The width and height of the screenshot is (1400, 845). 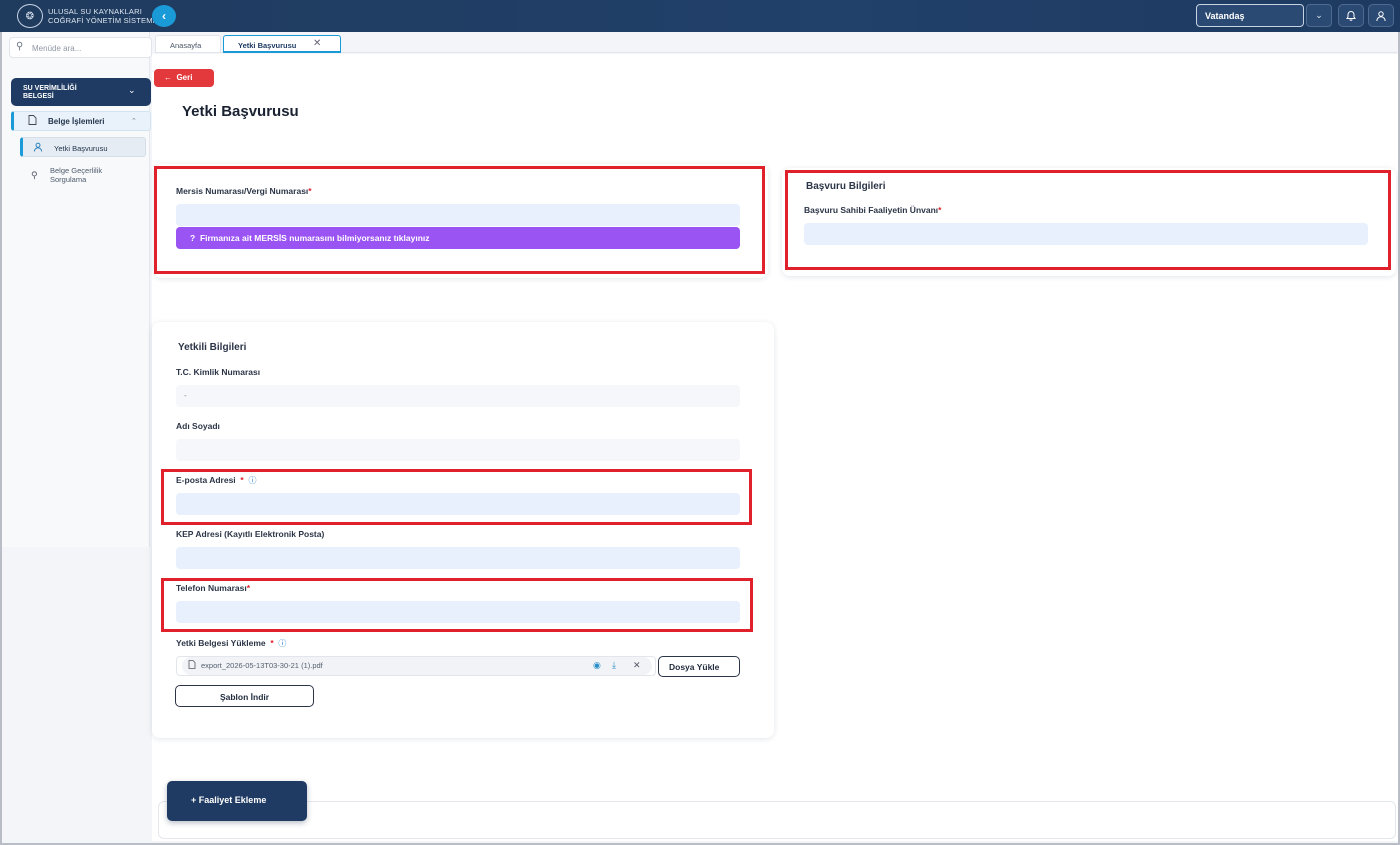 What do you see at coordinates (1086, 234) in the screenshot?
I see `faaliyet-unvani-input` at bounding box center [1086, 234].